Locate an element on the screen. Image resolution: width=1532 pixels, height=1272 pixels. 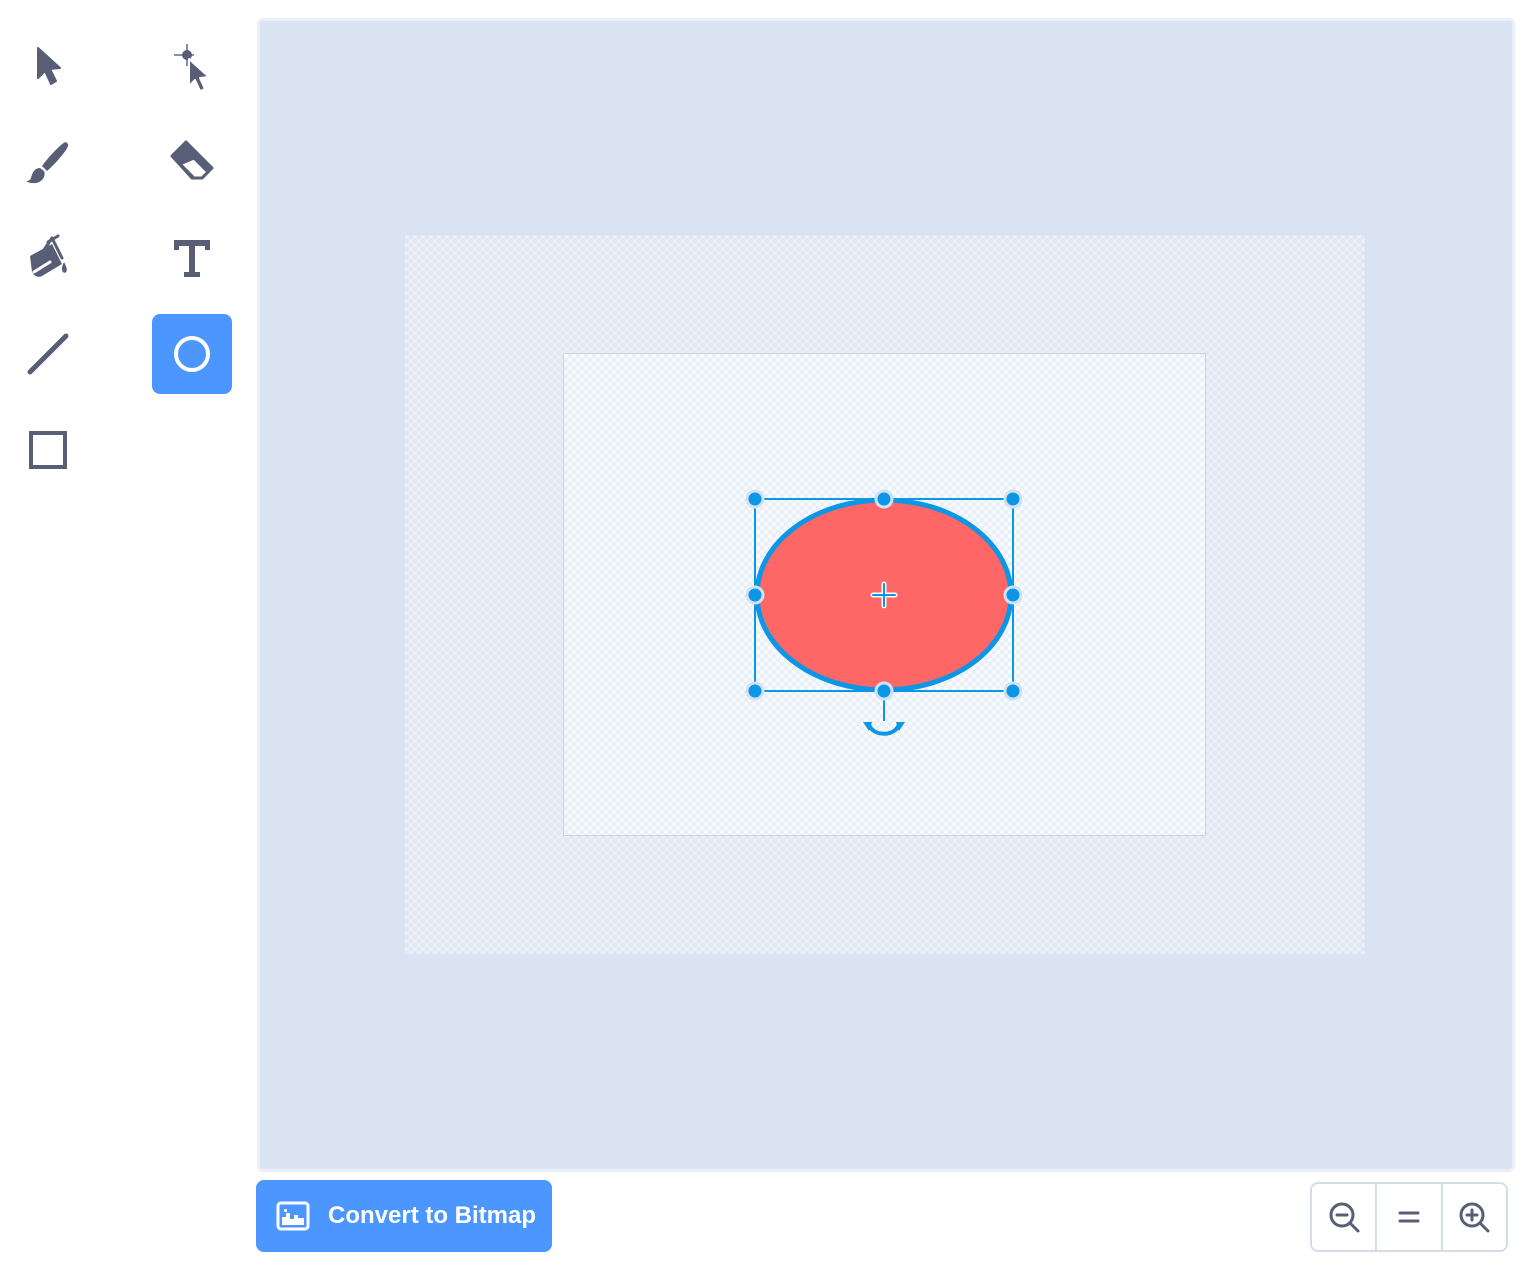
resize-handle-bottom-right is located at coordinates (1013, 691).